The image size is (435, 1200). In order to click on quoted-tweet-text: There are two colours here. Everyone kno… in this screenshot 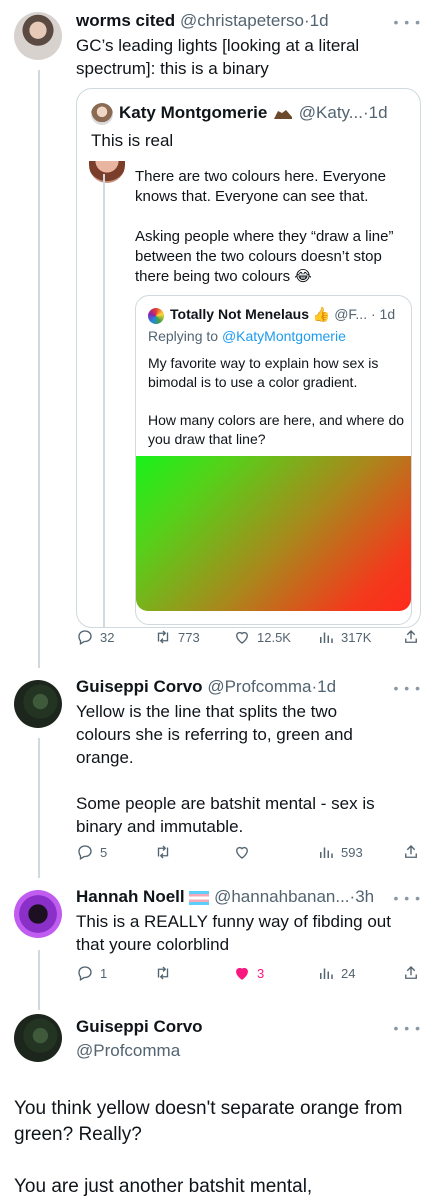, I will do `click(264, 226)`.